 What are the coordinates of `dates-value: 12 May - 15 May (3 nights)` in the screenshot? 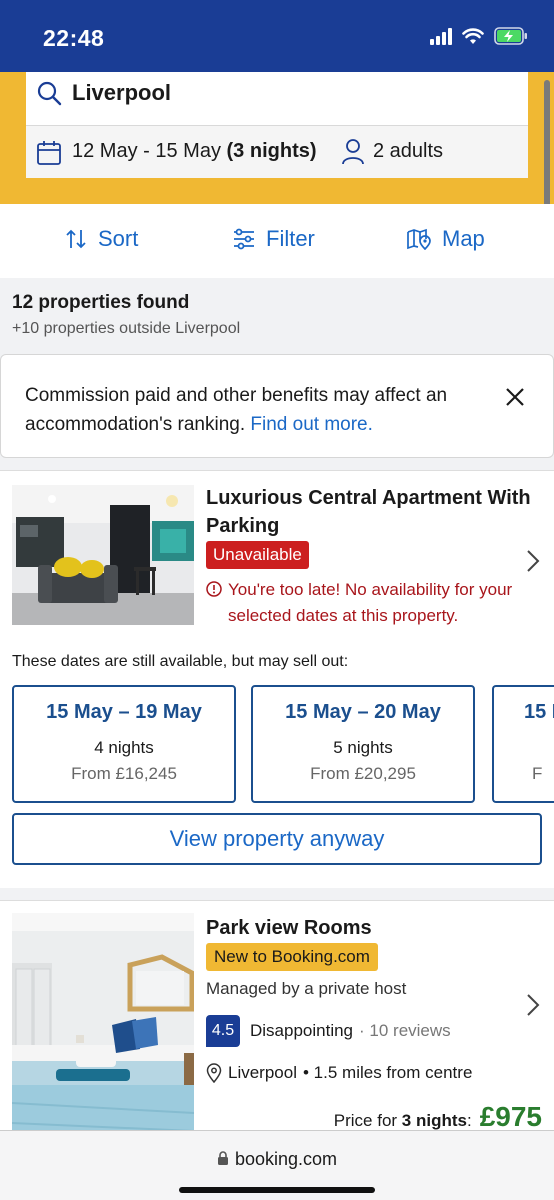 It's located at (194, 151).